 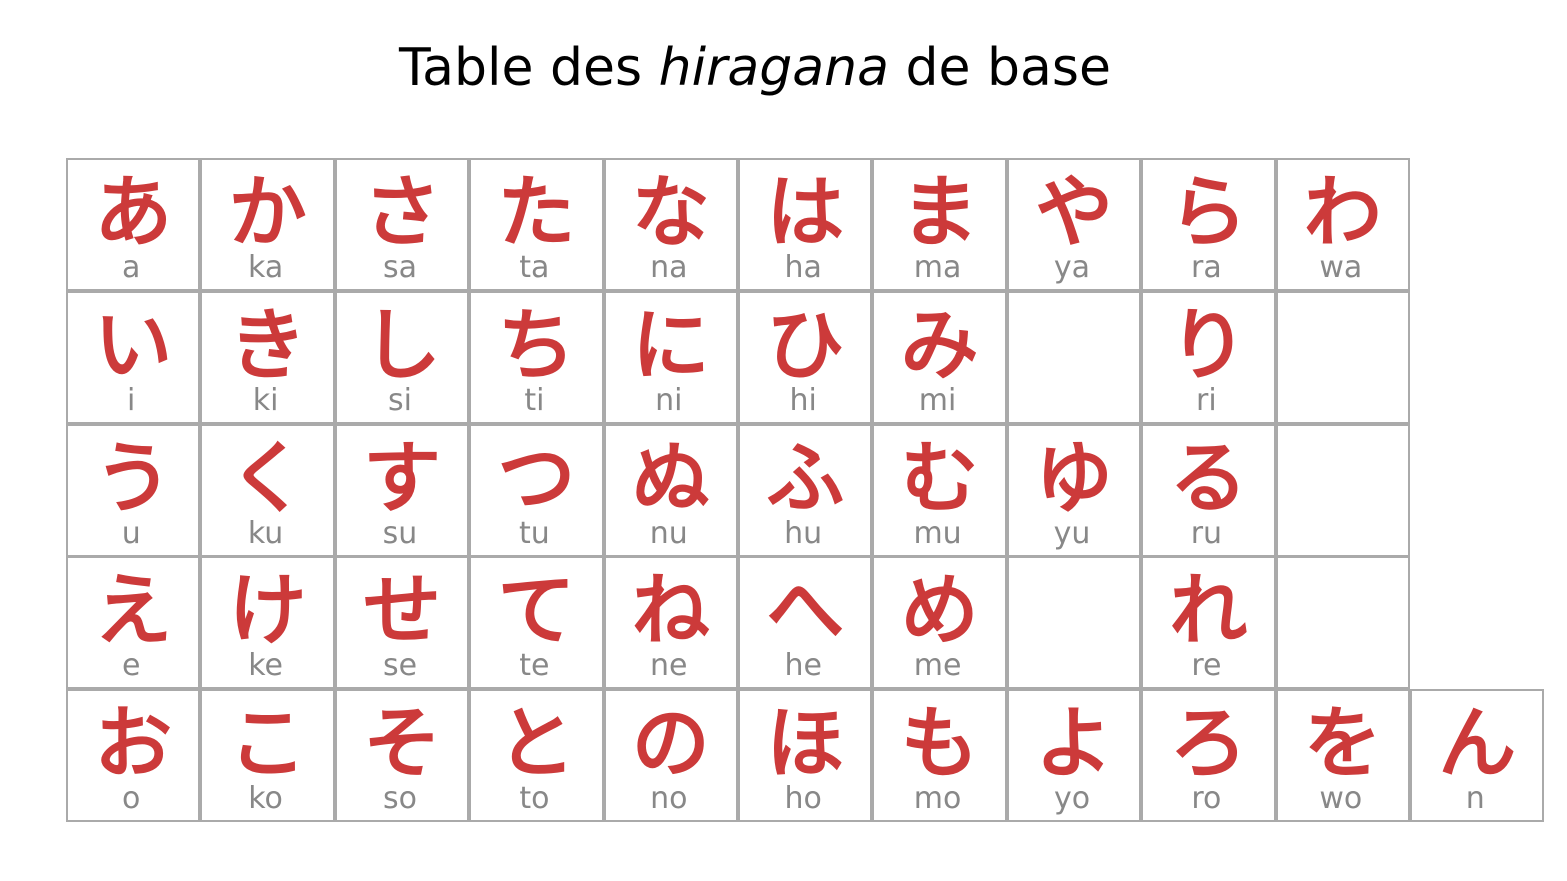 What do you see at coordinates (668, 533) in the screenshot?
I see `romaji-label: nu` at bounding box center [668, 533].